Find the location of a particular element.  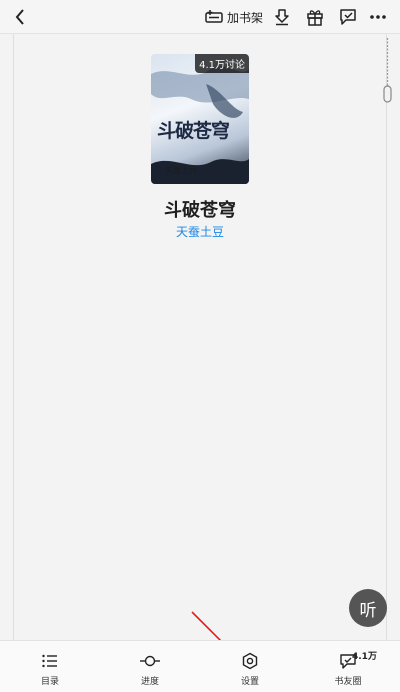

add-to-shelf-button: 加书架 is located at coordinates (234, 17).